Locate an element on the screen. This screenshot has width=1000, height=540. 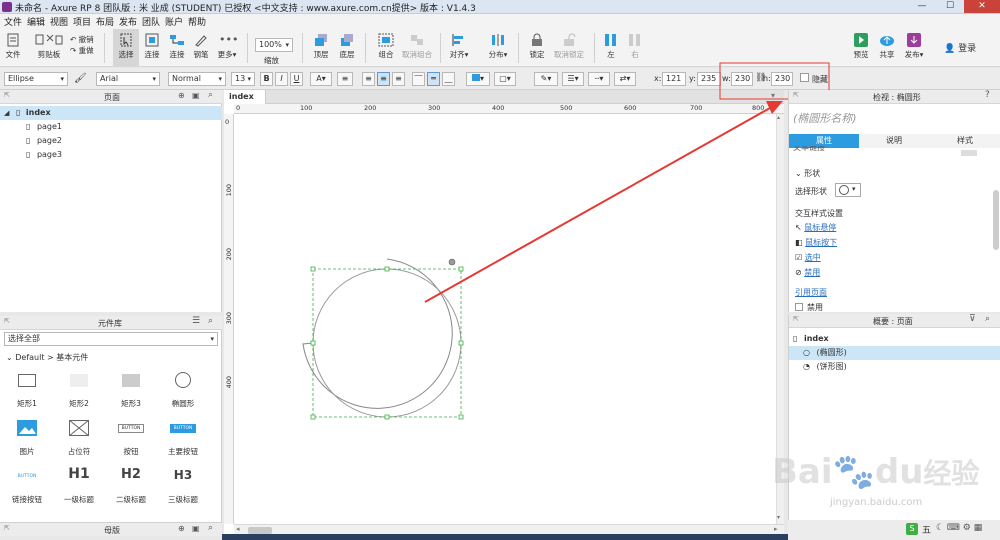
mousedown-style-link: ◧ 鼠标按下 is located at coordinates (816, 242).